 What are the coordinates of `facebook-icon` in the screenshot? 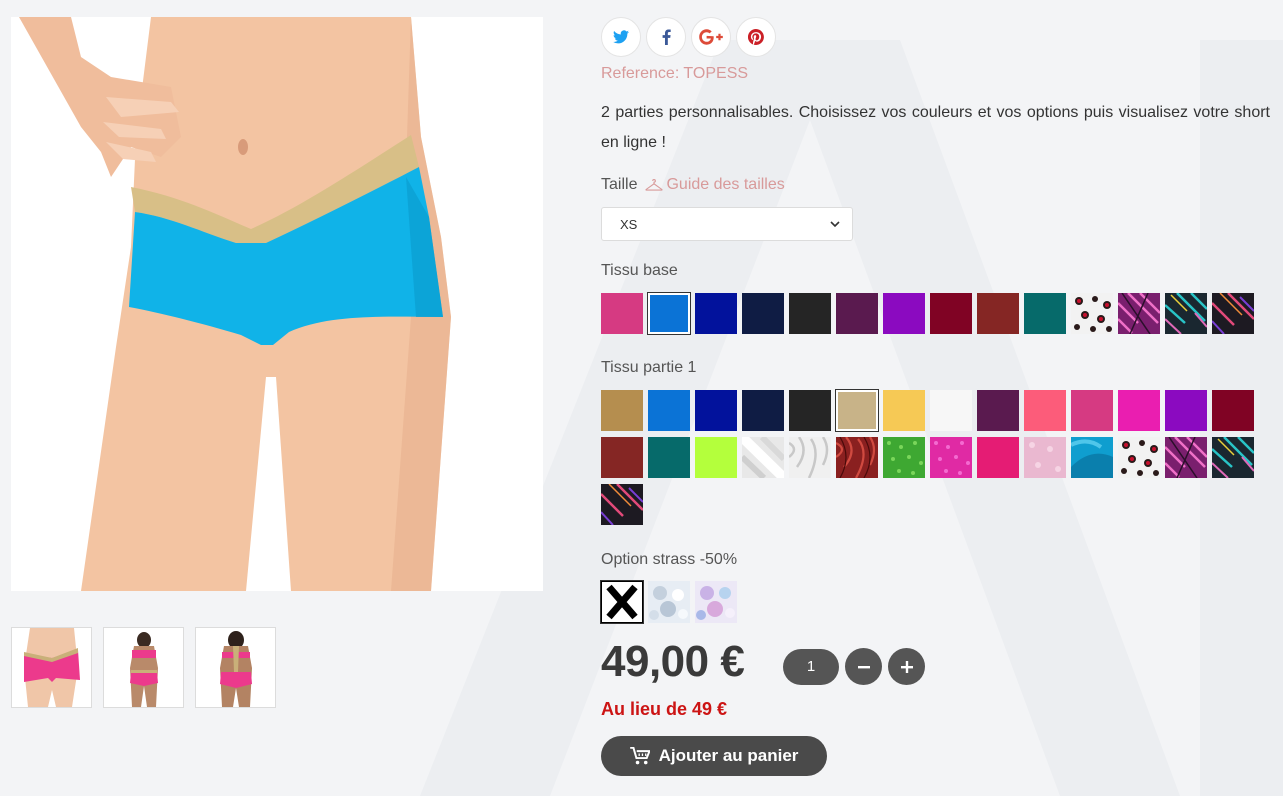 It's located at (666, 37).